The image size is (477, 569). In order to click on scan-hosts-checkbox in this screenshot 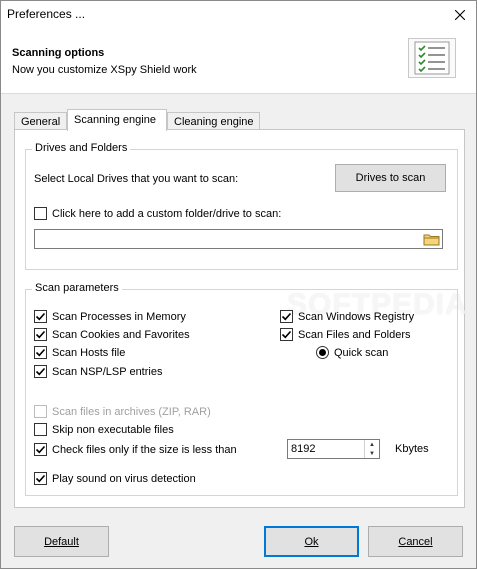, I will do `click(40, 352)`.